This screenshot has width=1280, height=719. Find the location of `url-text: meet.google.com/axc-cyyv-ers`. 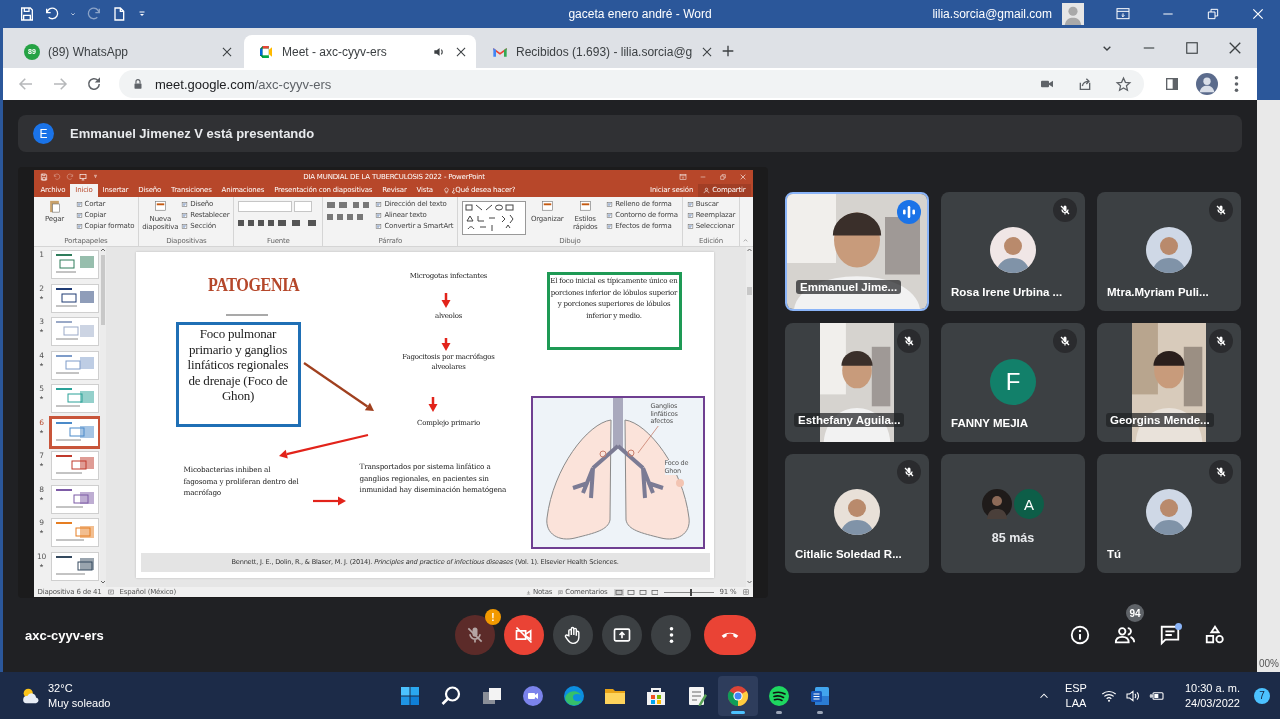

url-text: meet.google.com/axc-cyyv-ers is located at coordinates (243, 84).